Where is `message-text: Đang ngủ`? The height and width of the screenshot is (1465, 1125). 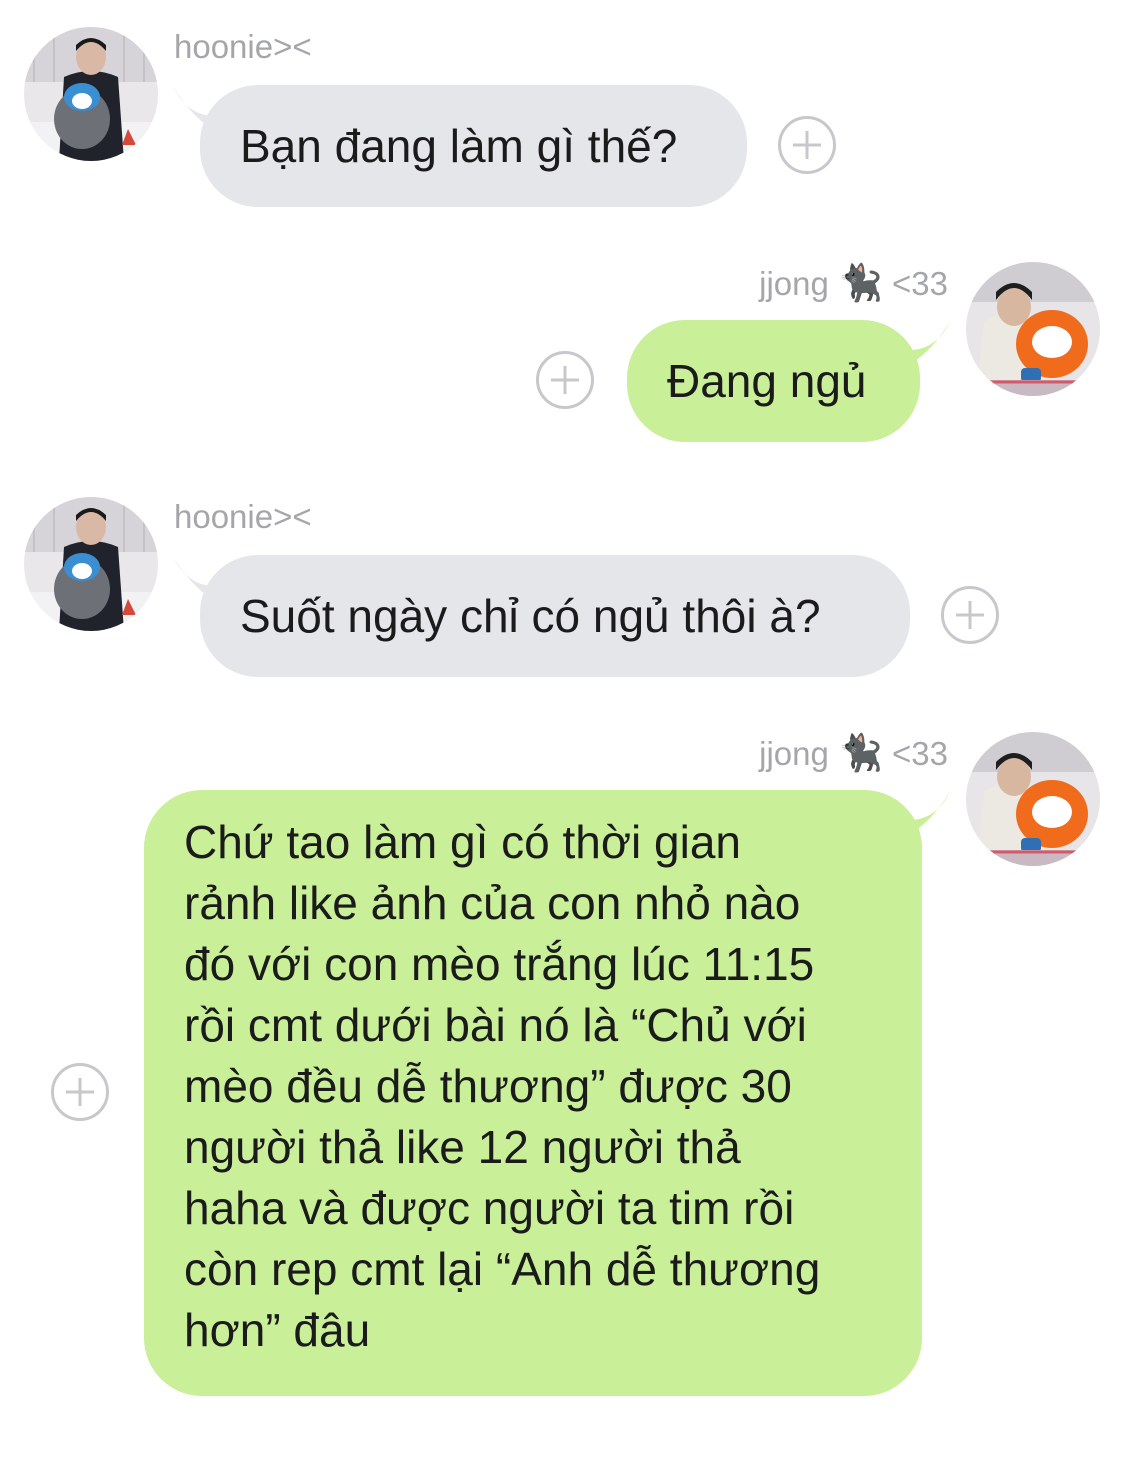 message-text: Đang ngủ is located at coordinates (767, 381).